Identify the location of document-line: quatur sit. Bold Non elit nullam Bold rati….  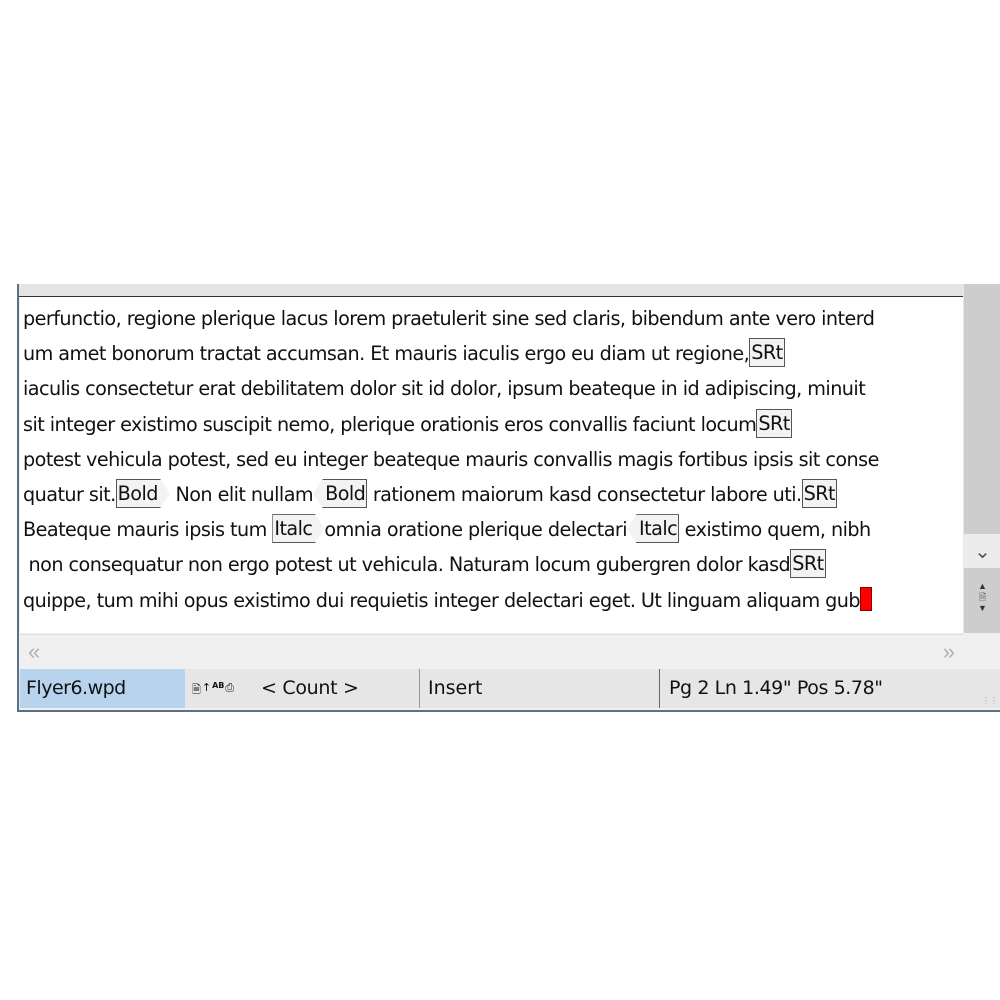
(493, 494).